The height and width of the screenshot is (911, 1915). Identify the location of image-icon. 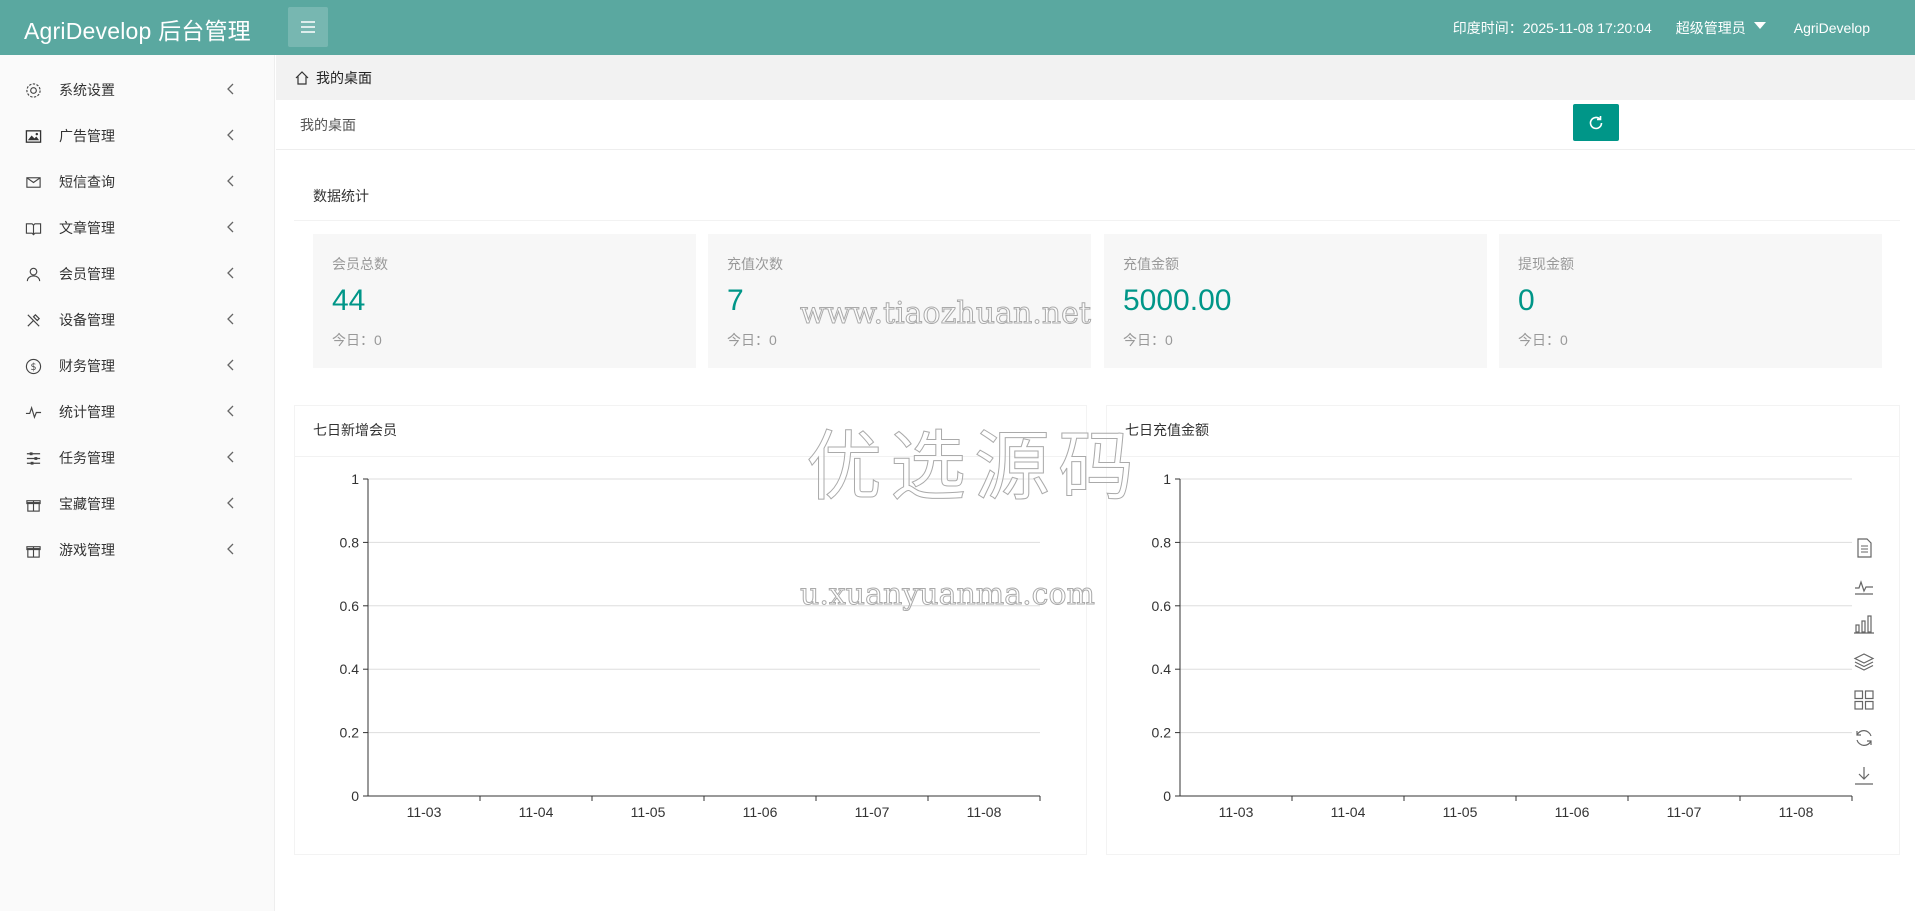
(33, 136).